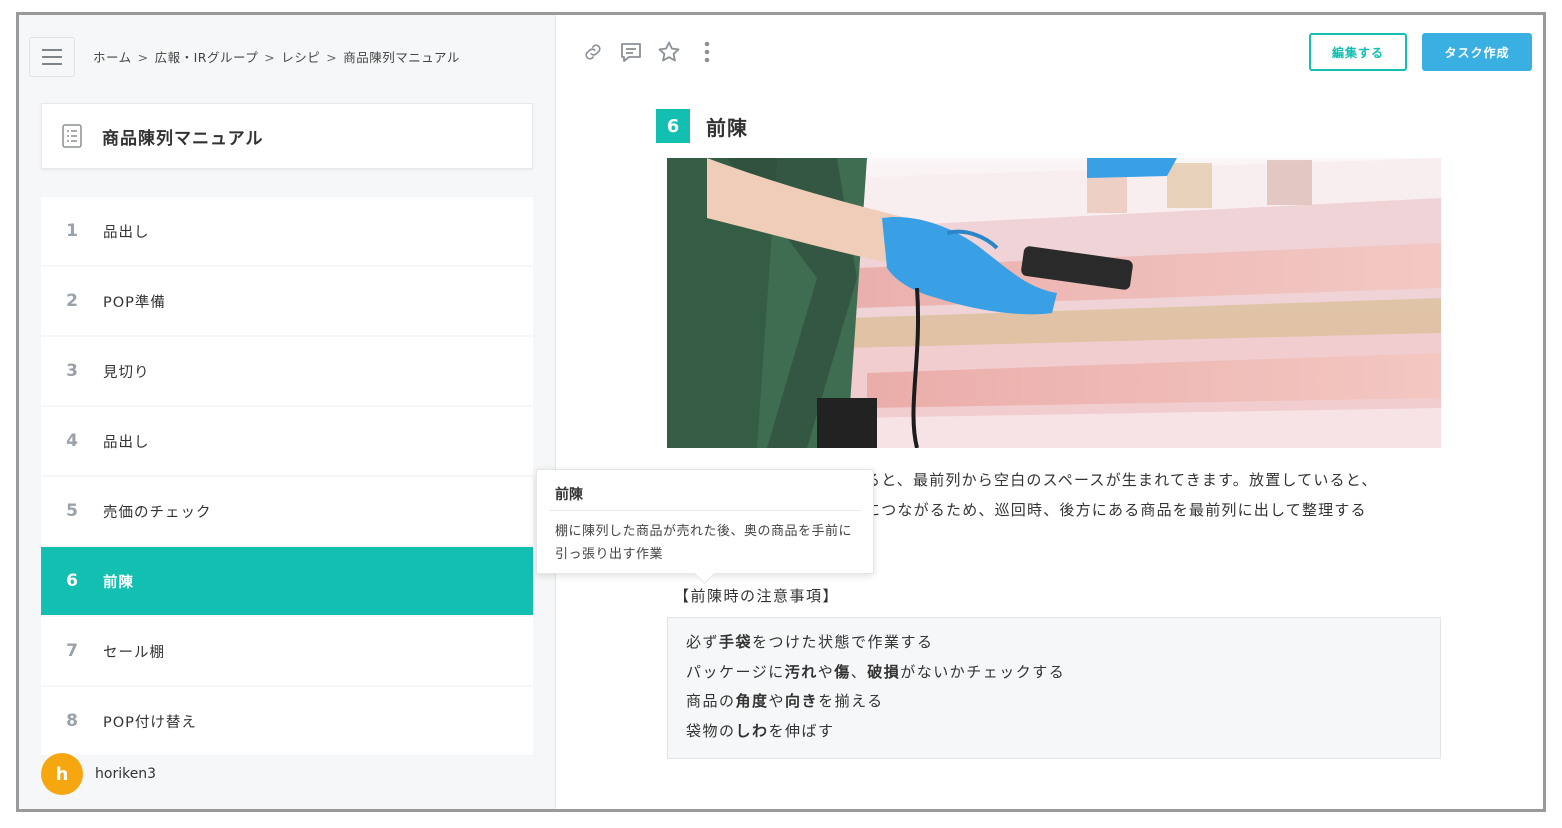  What do you see at coordinates (1063, 702) in the screenshot?
I see `caution-item: 商品の角度や向きを揃える` at bounding box center [1063, 702].